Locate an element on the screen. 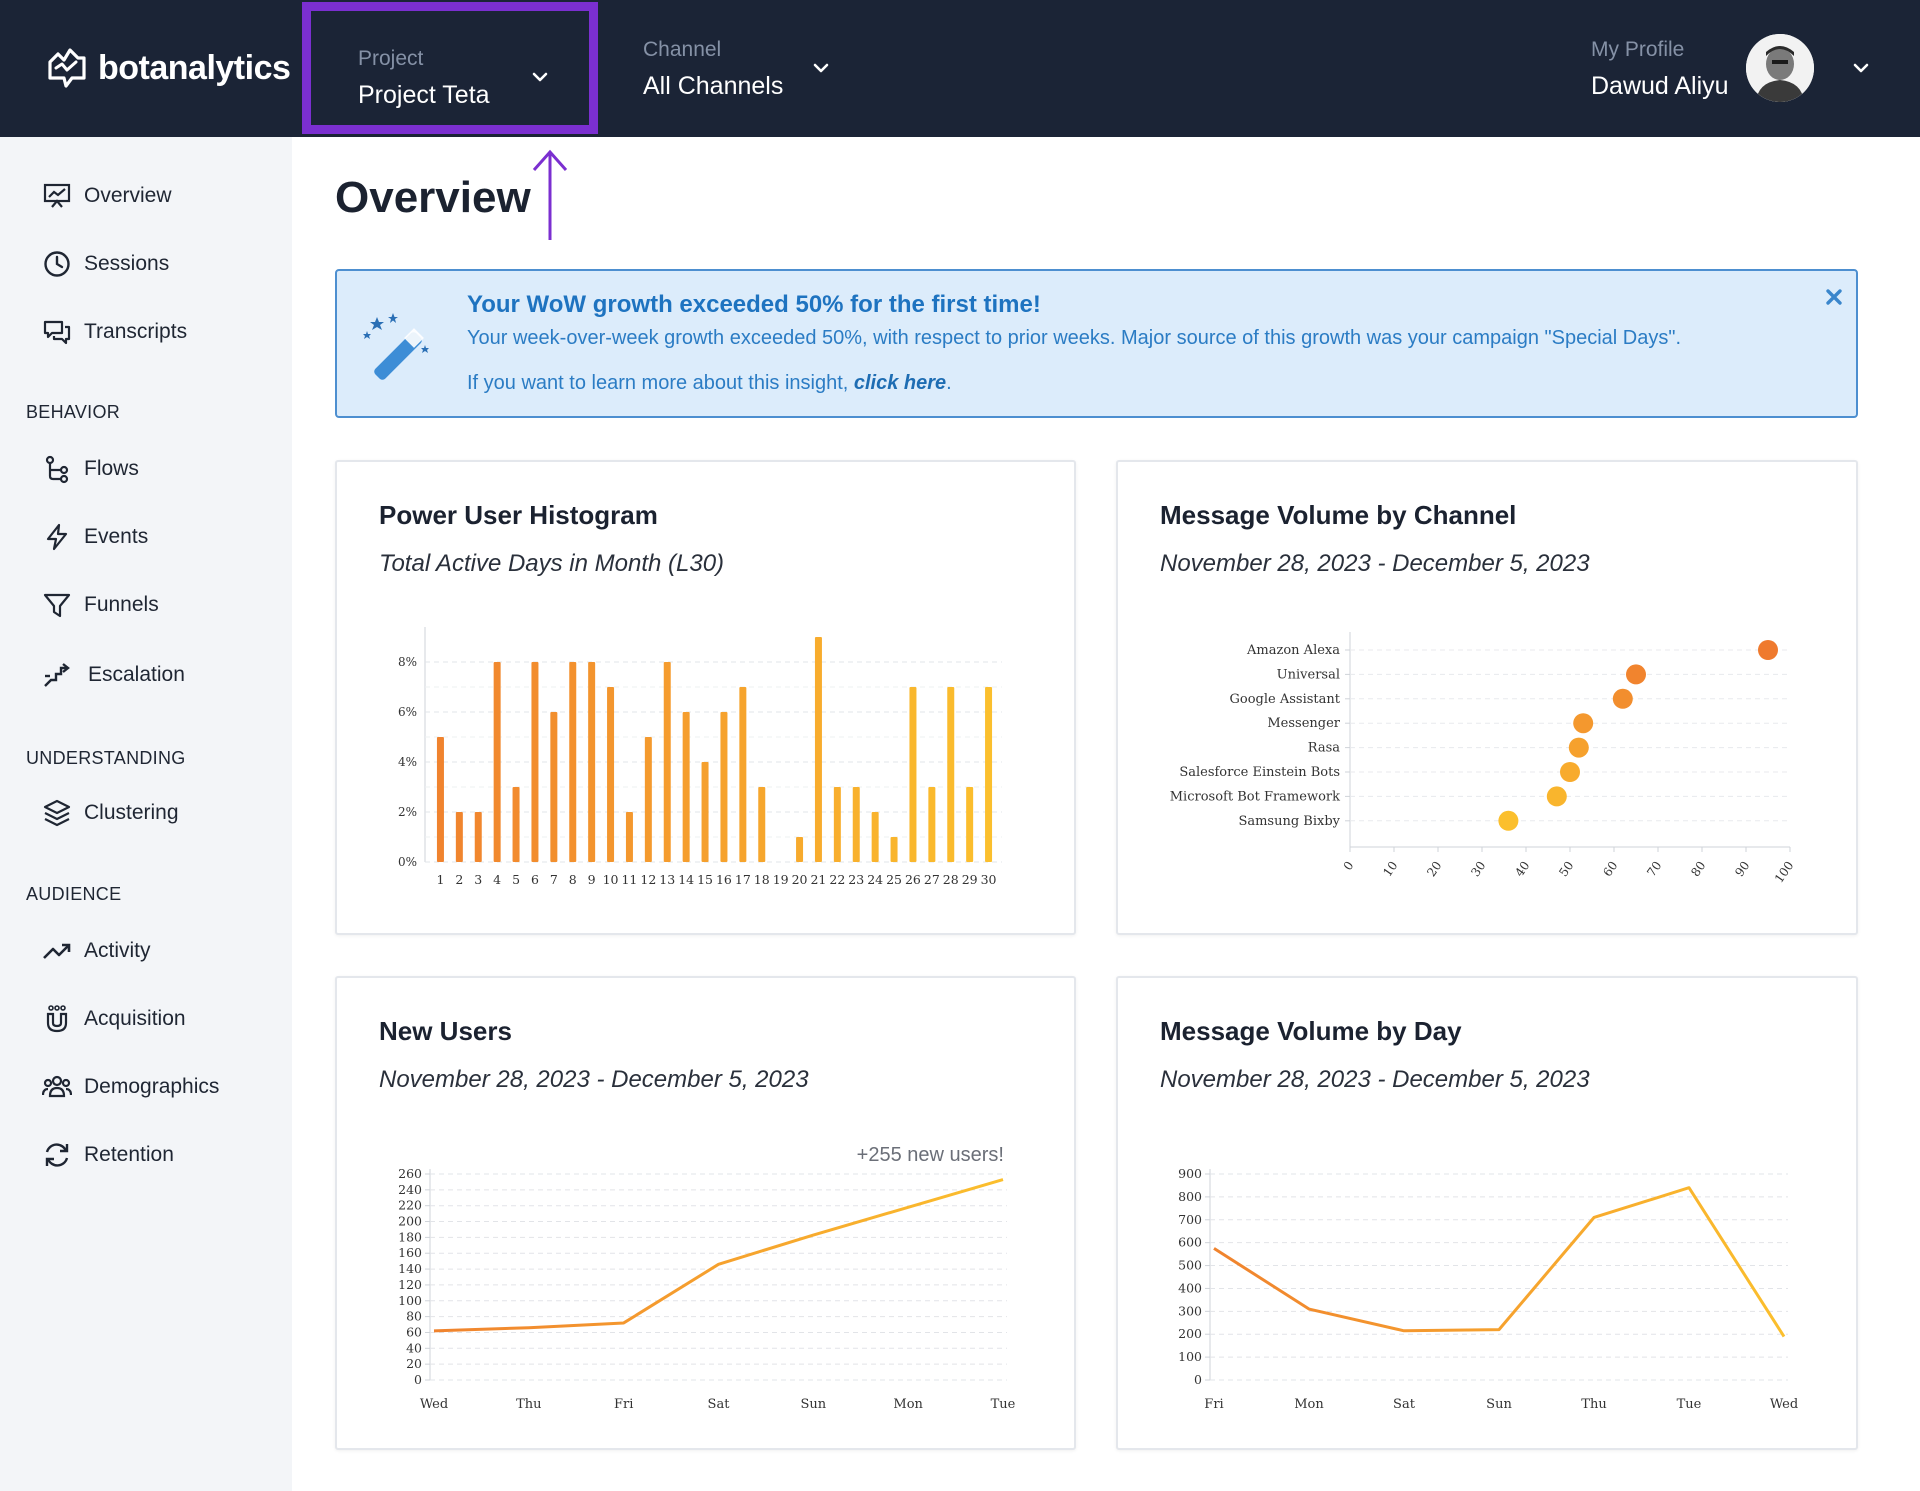  x-tick-label: 10 is located at coordinates (1390, 869).